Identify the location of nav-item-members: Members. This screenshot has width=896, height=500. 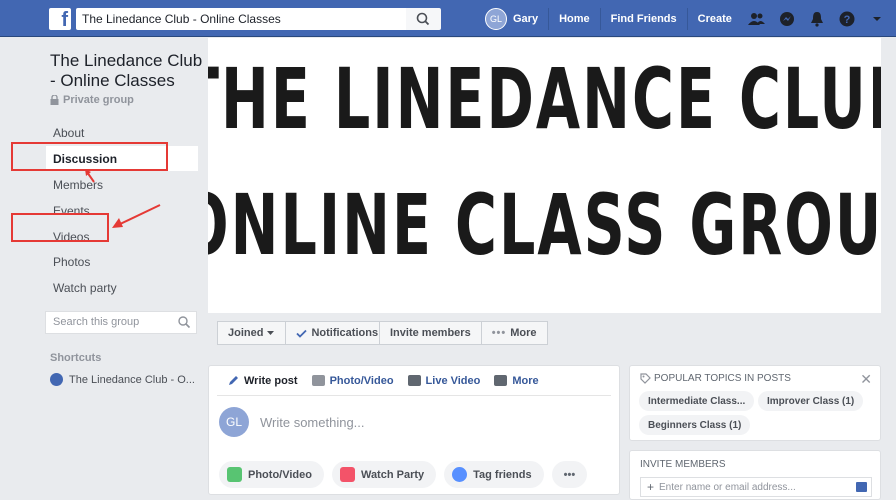
(122, 184).